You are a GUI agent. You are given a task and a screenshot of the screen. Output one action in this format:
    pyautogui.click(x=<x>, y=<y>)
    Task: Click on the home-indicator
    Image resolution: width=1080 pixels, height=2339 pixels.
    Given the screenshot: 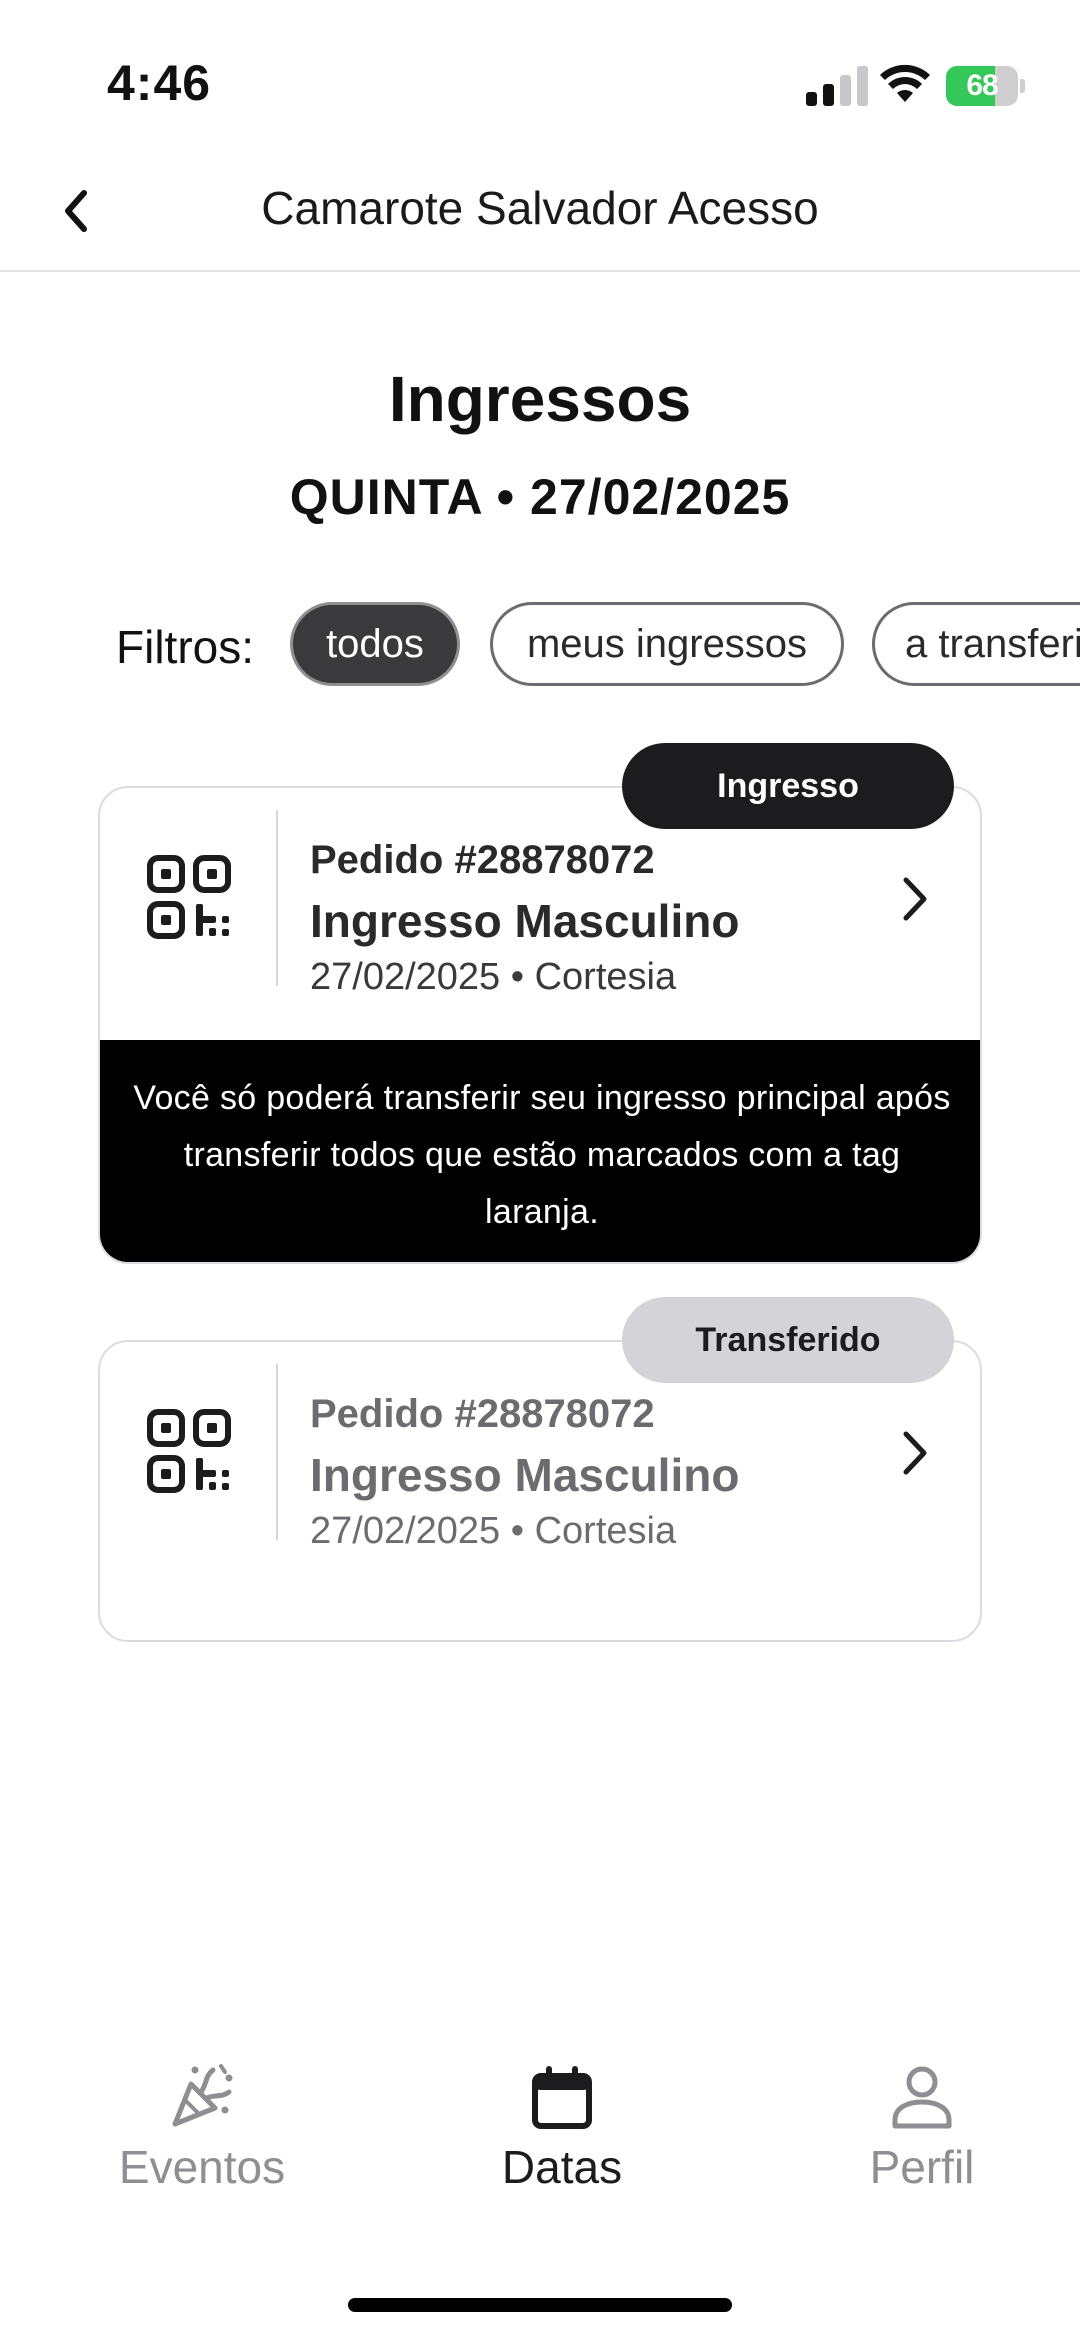 What is the action you would take?
    pyautogui.click(x=540, y=2305)
    